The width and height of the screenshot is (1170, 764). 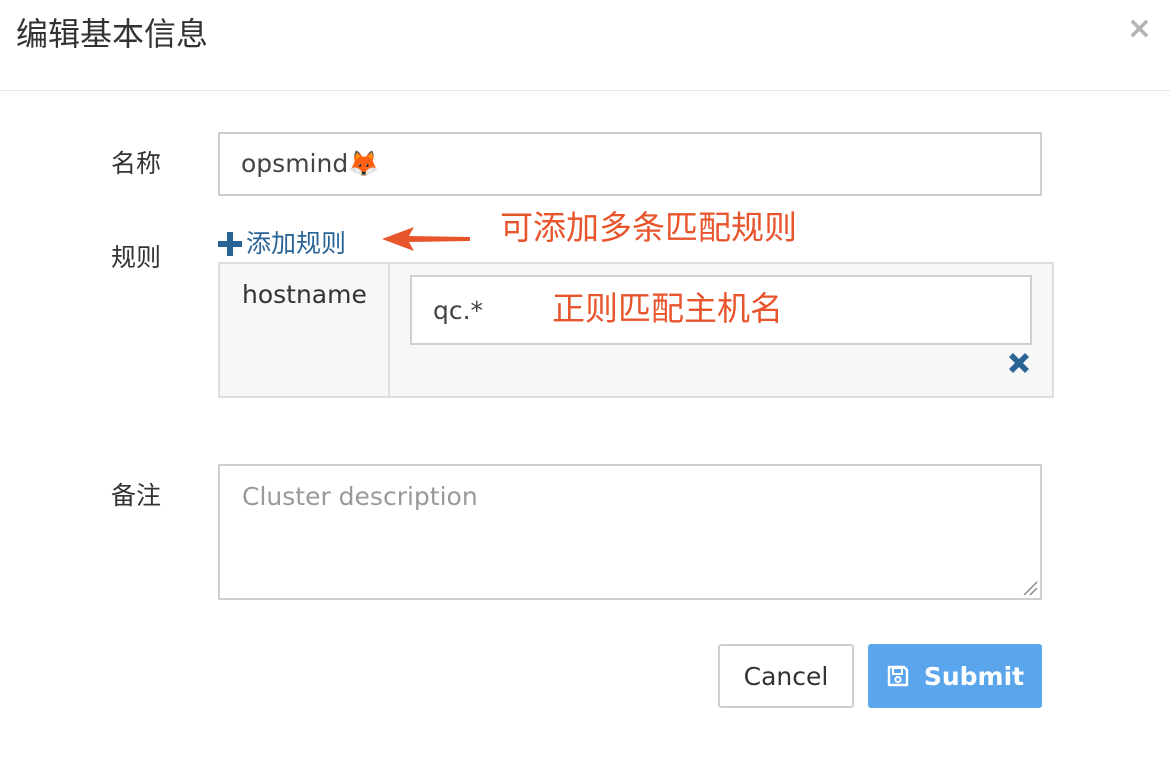 I want to click on rule-divider, so click(x=389, y=330).